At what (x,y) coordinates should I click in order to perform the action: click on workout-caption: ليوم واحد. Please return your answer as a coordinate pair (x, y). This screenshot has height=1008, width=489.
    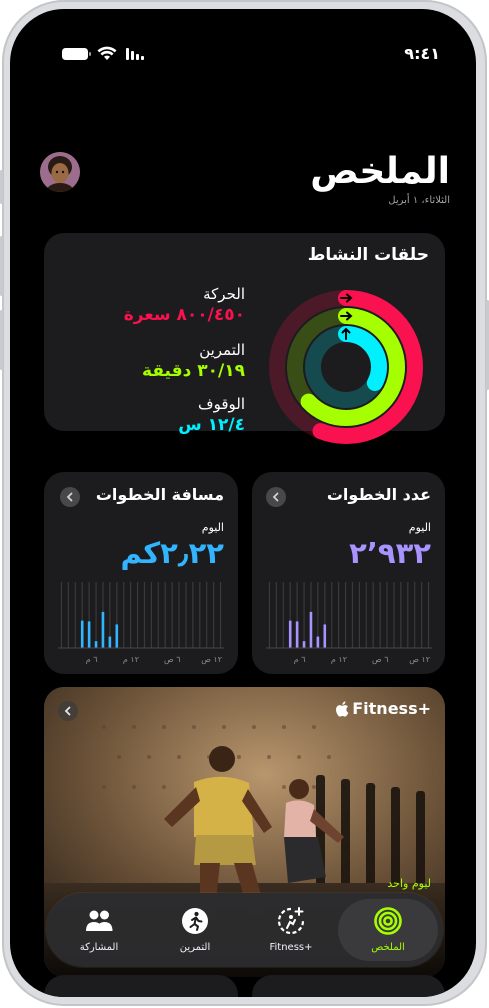
    Looking at the image, I should click on (409, 883).